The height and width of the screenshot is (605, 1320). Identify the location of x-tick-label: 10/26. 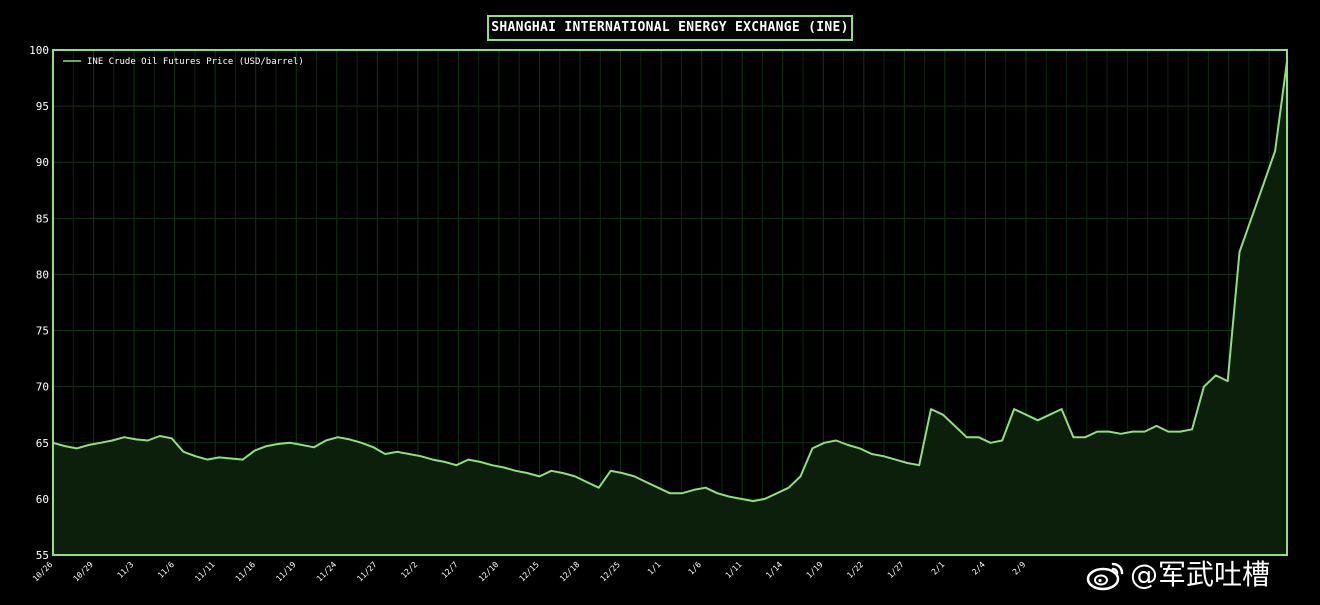
(43, 572).